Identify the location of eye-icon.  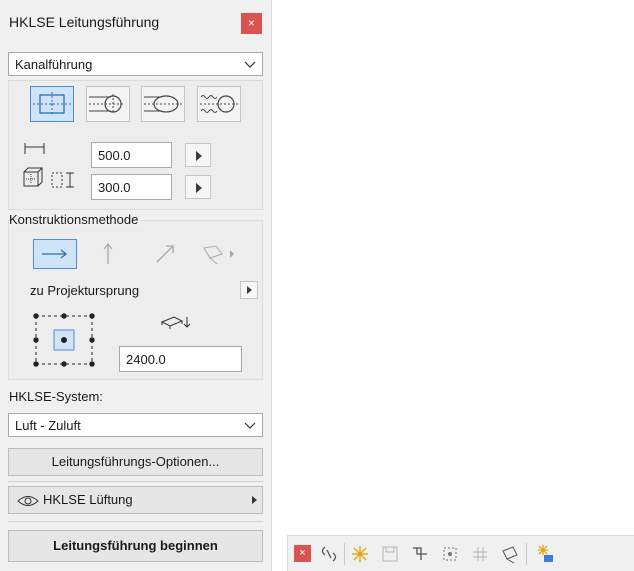
(28, 501).